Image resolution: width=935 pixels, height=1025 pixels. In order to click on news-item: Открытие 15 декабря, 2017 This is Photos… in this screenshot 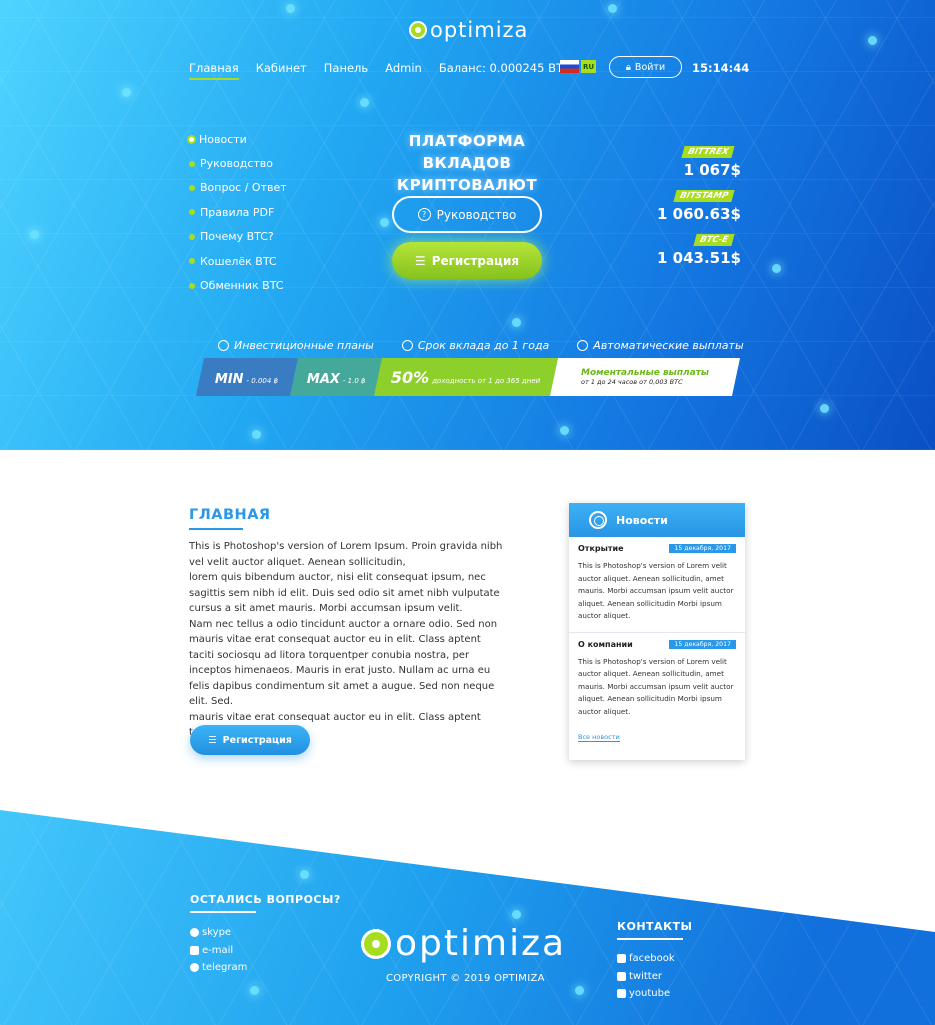, I will do `click(657, 585)`.